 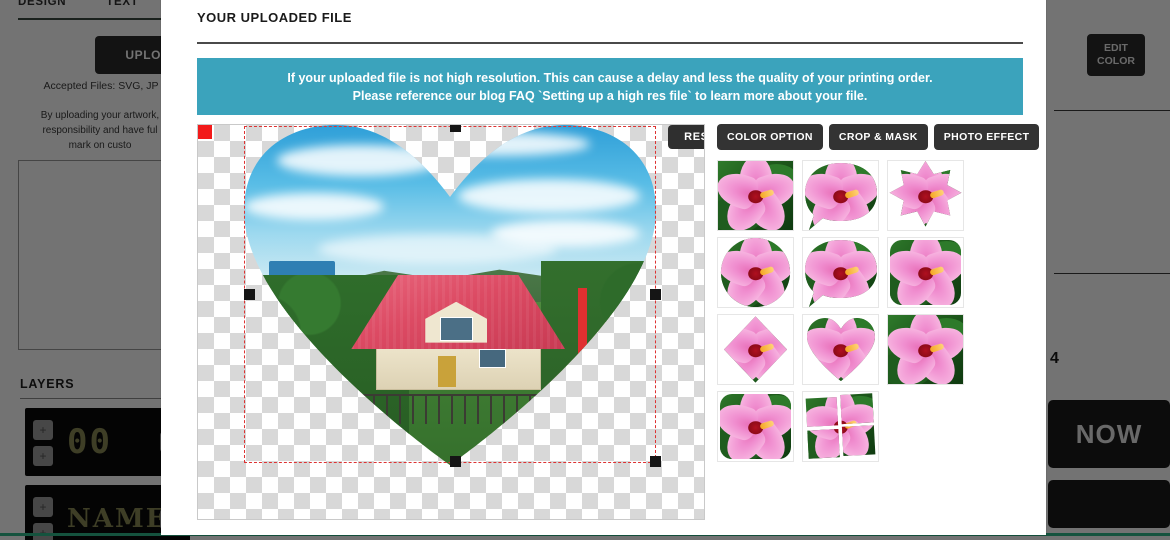 I want to click on resize-handle-top, so click(x=455, y=128).